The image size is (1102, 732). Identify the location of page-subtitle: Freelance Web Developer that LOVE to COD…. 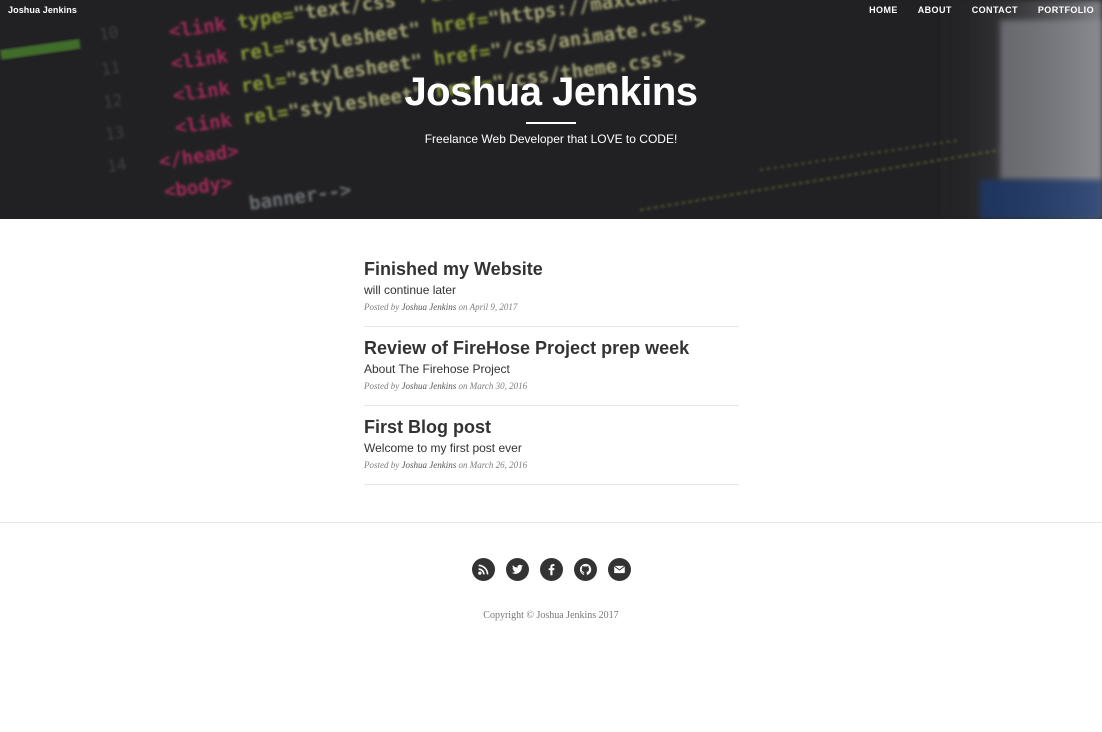
(551, 139).